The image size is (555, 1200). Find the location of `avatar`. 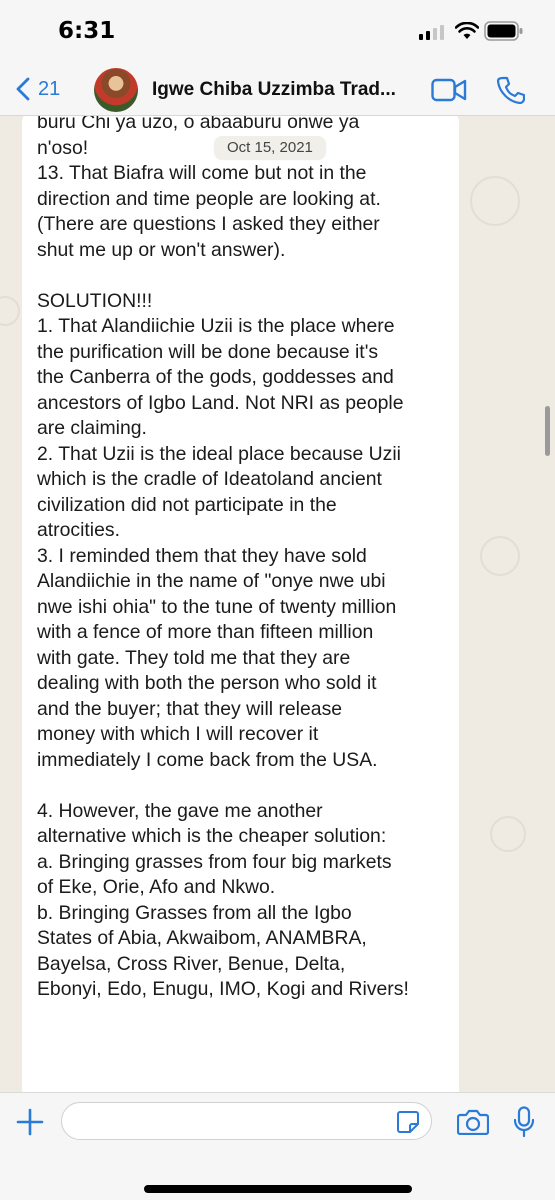

avatar is located at coordinates (116, 90).